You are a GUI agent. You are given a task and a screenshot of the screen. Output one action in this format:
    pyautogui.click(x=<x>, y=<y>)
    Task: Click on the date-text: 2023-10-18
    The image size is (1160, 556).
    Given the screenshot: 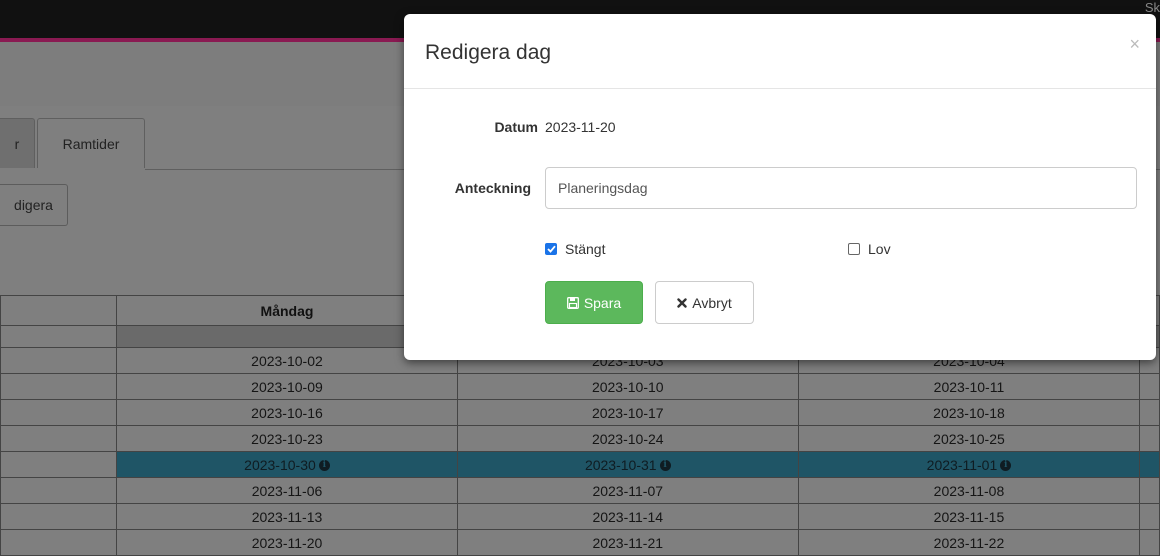 What is the action you would take?
    pyautogui.click(x=969, y=412)
    